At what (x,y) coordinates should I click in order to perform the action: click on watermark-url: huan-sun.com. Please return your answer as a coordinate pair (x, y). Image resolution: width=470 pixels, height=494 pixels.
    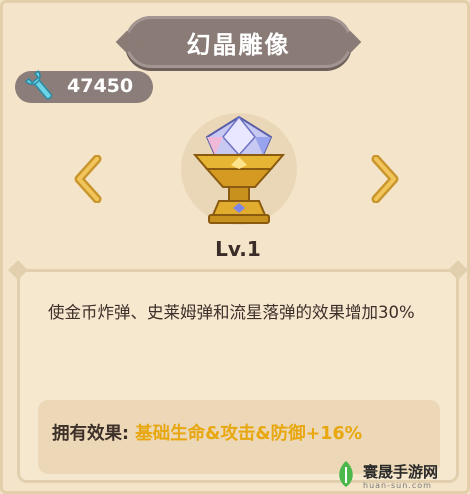
    Looking at the image, I should click on (397, 485).